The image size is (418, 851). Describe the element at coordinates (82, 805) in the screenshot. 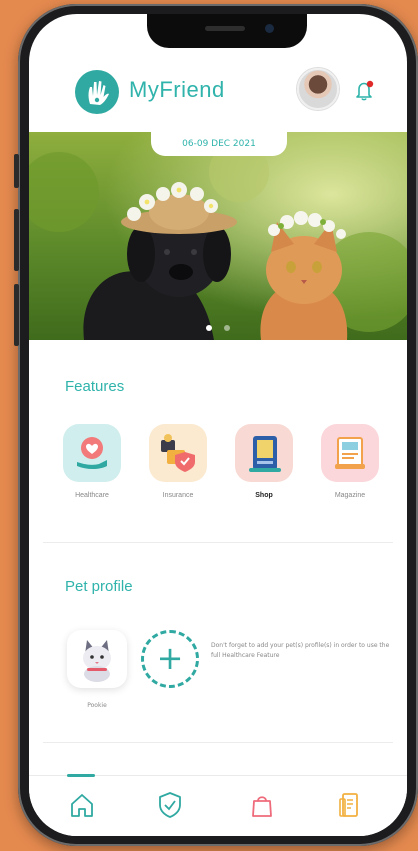

I see `home-icon` at that location.